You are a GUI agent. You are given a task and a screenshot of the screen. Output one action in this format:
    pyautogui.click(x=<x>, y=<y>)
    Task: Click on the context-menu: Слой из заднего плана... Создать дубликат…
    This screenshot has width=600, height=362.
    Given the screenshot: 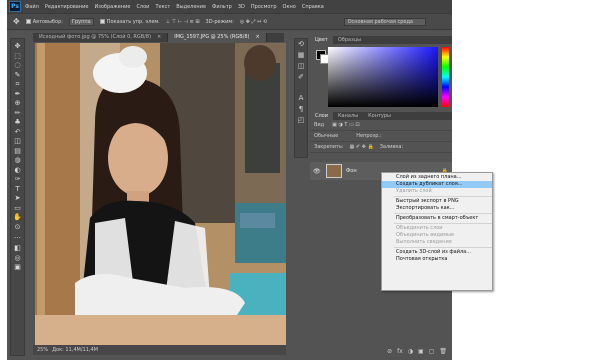 What is the action you would take?
    pyautogui.click(x=437, y=231)
    